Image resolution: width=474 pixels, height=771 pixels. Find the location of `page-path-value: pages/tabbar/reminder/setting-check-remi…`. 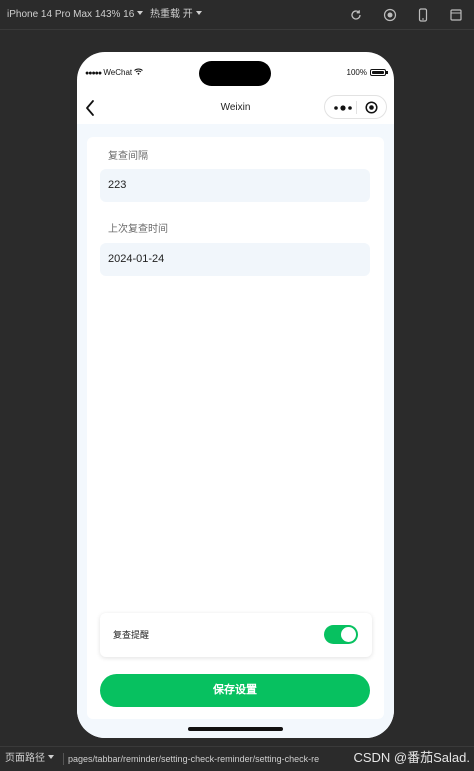

page-path-value: pages/tabbar/reminder/setting-check-remi… is located at coordinates (218, 759).